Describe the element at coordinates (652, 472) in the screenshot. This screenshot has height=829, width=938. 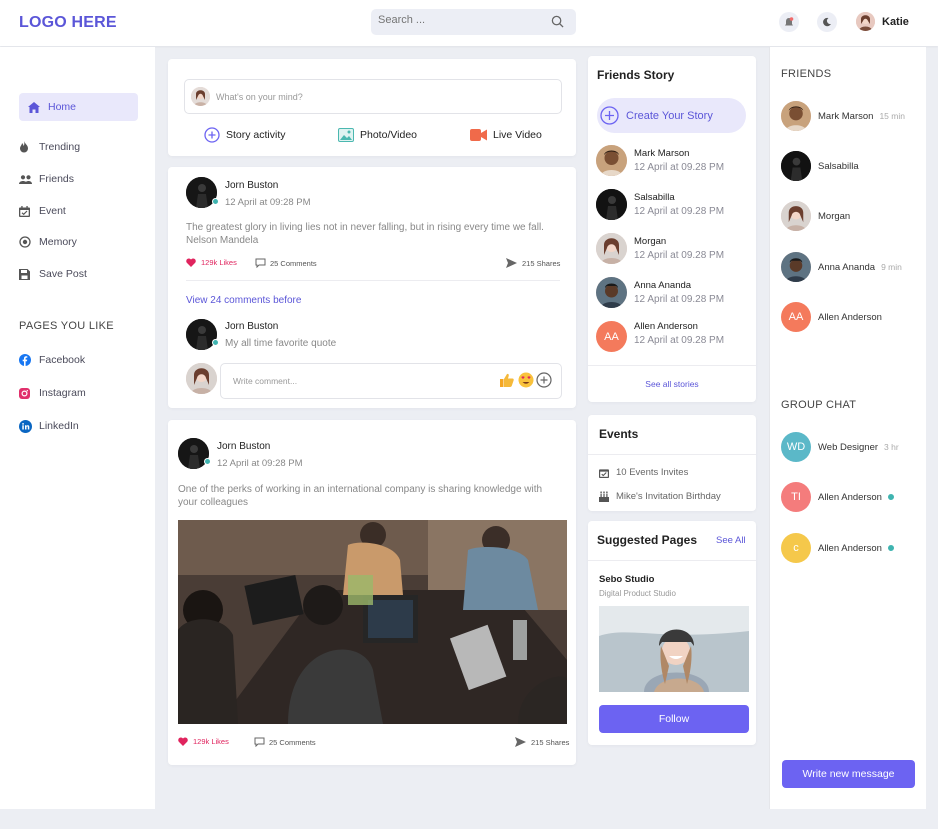
I see `event-label: 10 Events Invites` at that location.